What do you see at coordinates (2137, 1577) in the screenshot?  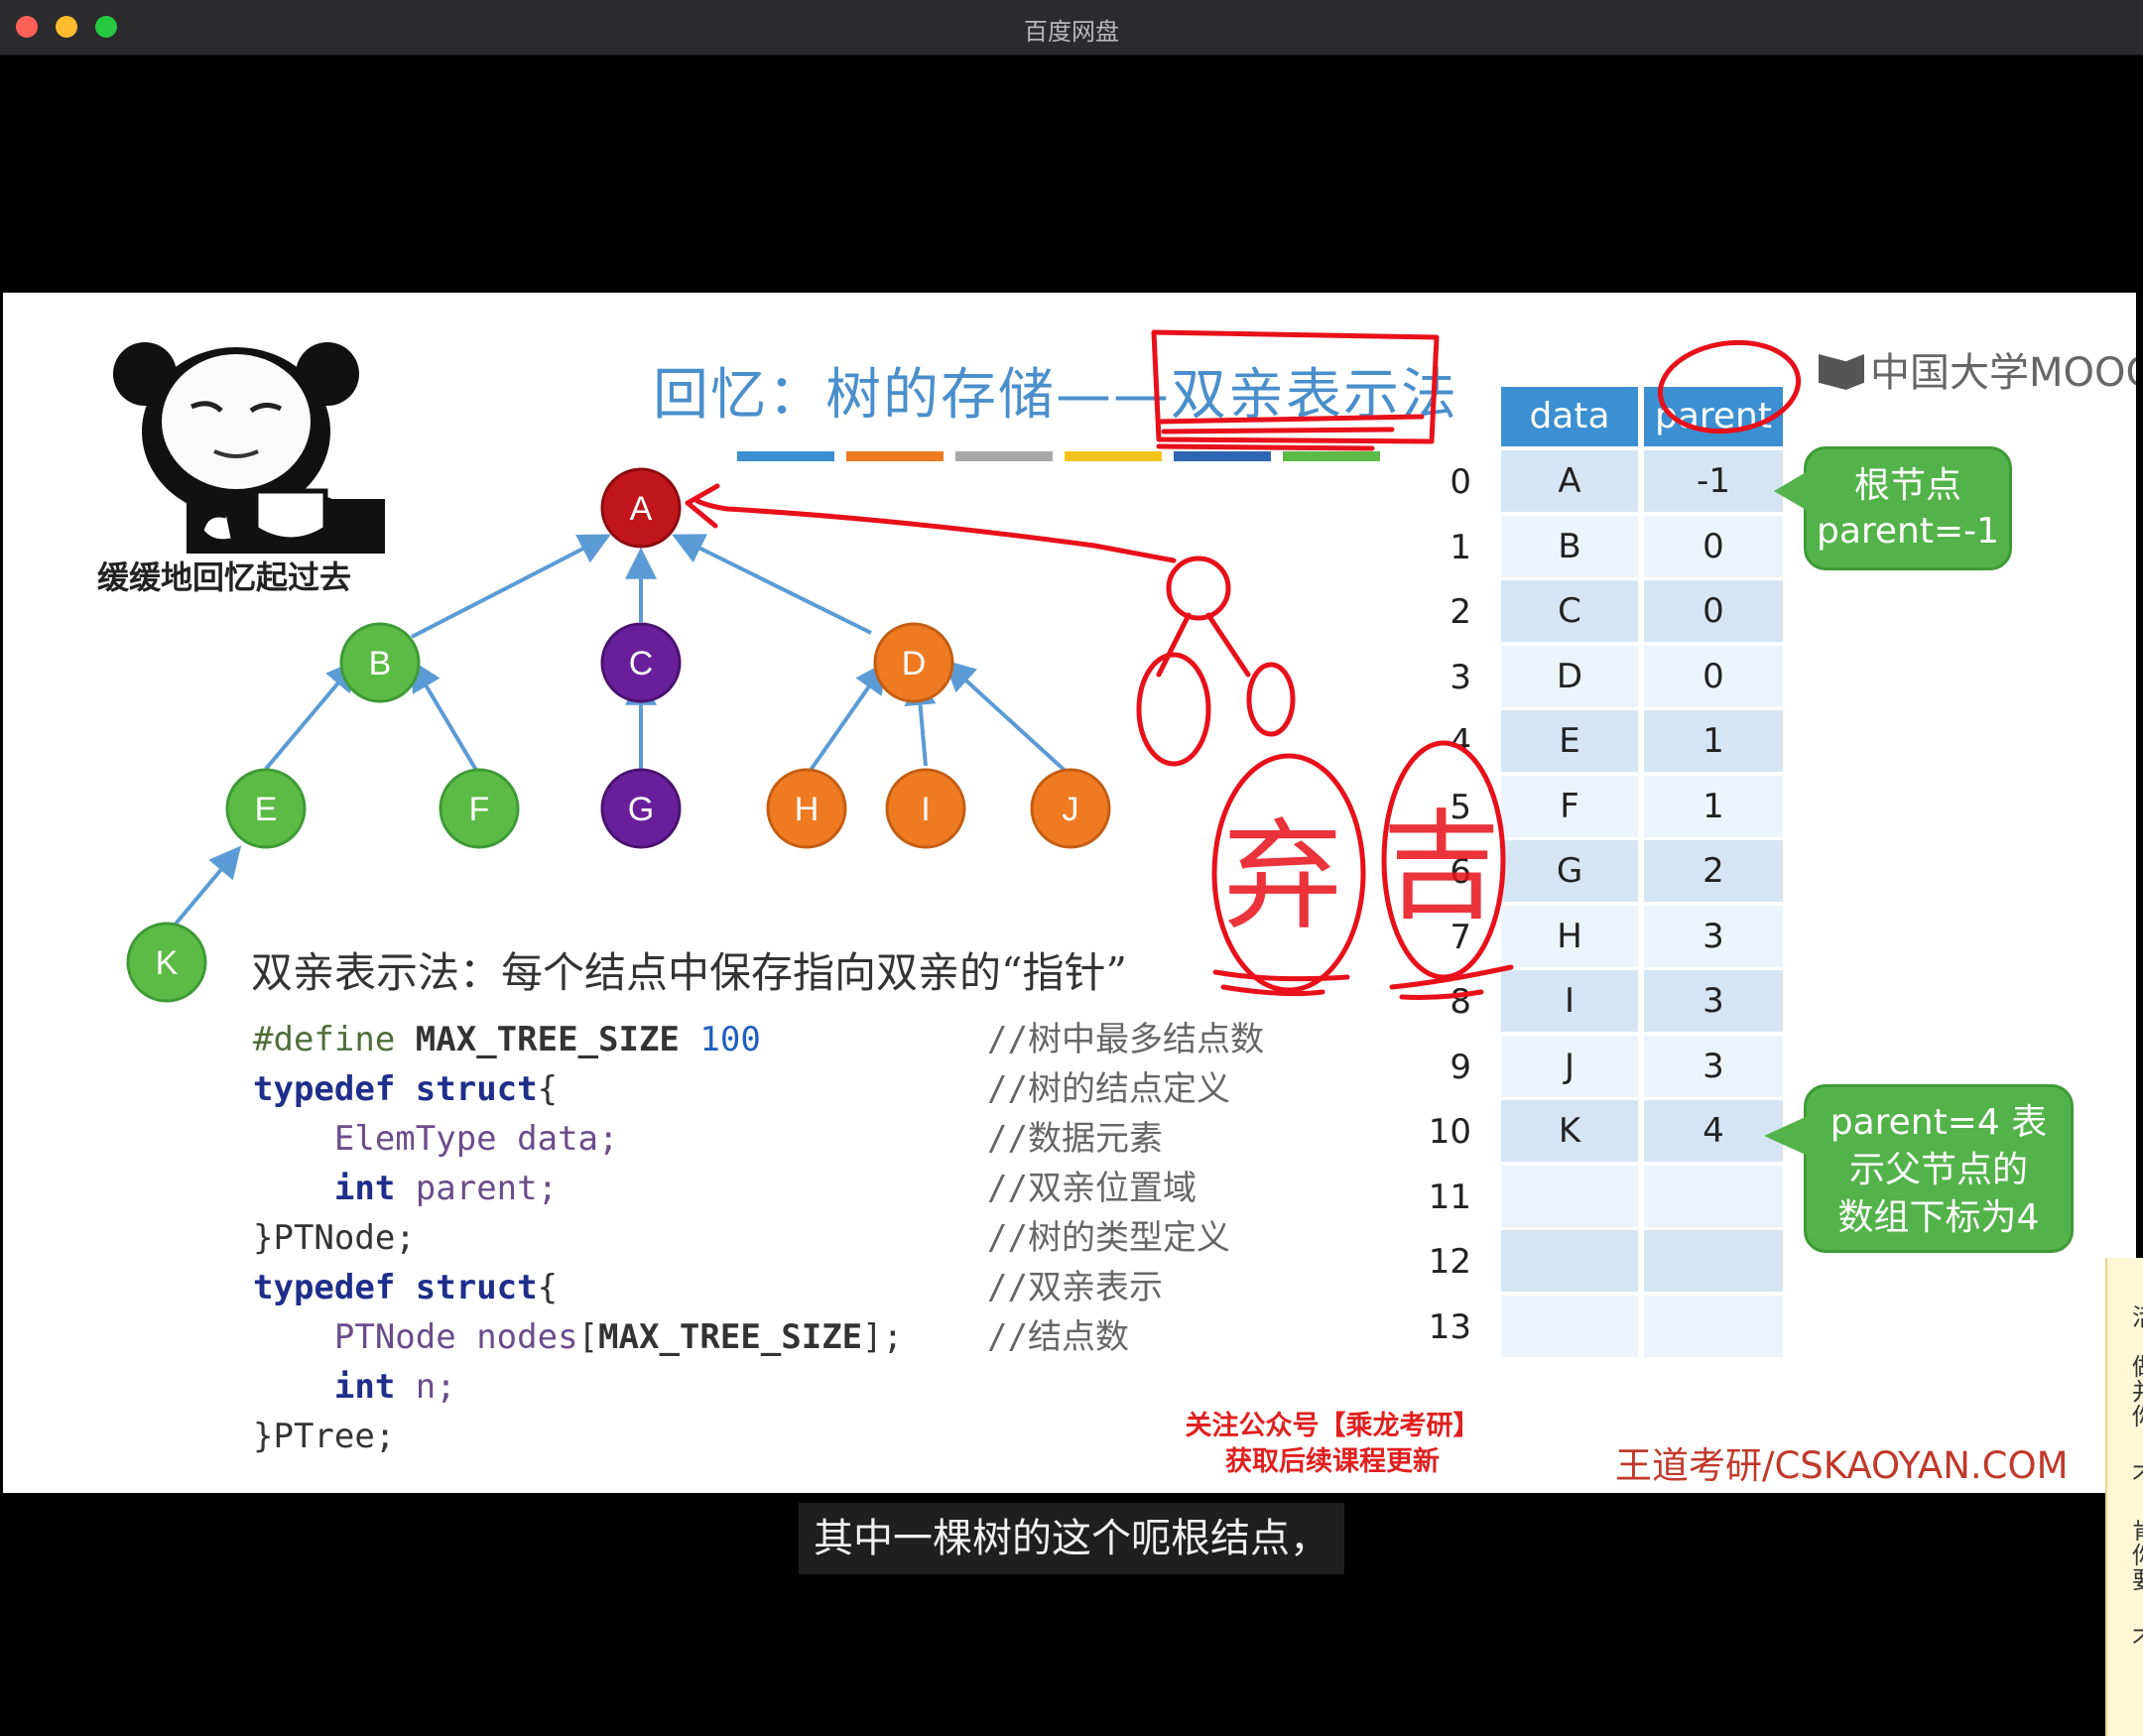 I see `side-panel-char: 要` at bounding box center [2137, 1577].